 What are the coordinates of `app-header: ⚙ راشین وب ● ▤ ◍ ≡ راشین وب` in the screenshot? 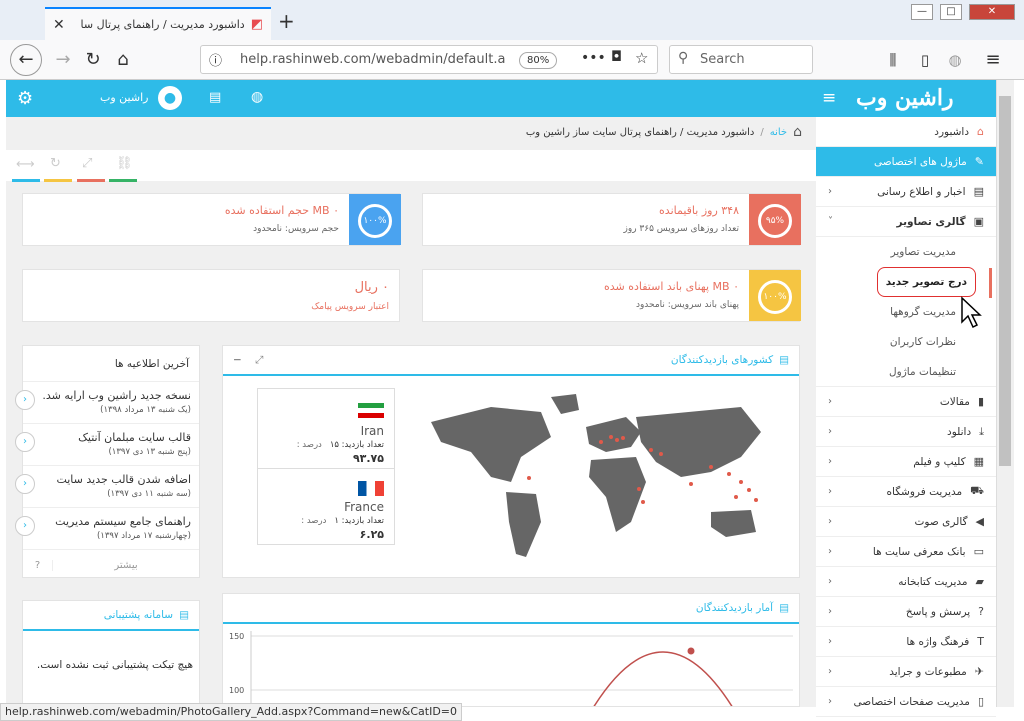 It's located at (501, 98).